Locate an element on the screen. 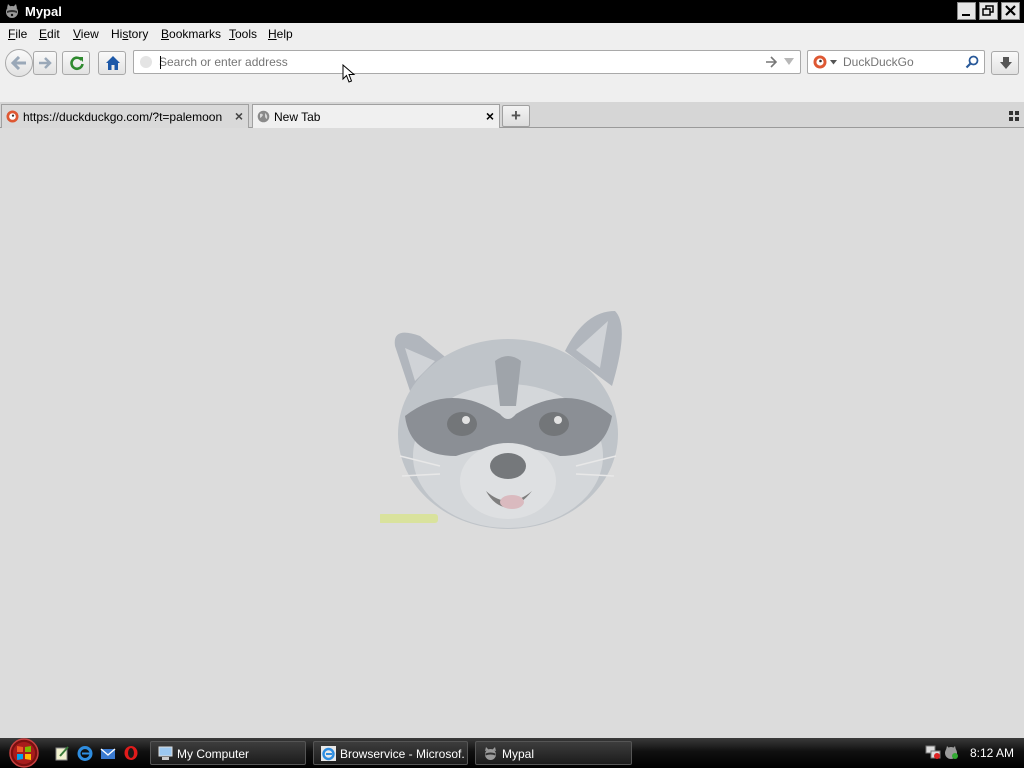 The image size is (1024, 768). forward-arrow-icon is located at coordinates (45, 63).